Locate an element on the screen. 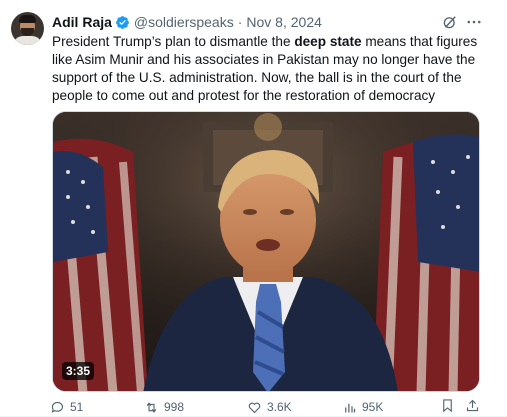  more-icon is located at coordinates (474, 22).